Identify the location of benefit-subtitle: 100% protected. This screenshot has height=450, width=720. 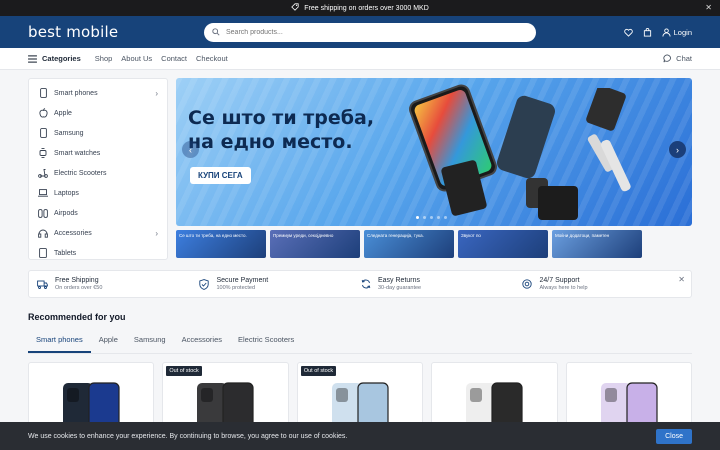
(236, 288).